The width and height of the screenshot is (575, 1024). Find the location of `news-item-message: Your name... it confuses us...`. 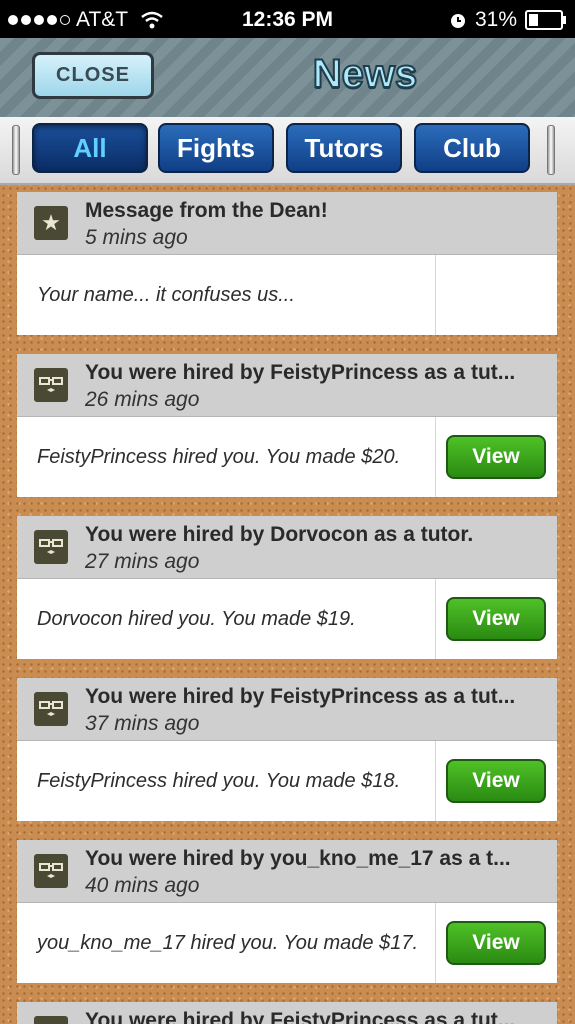

news-item-message: Your name... it confuses us... is located at coordinates (166, 295).